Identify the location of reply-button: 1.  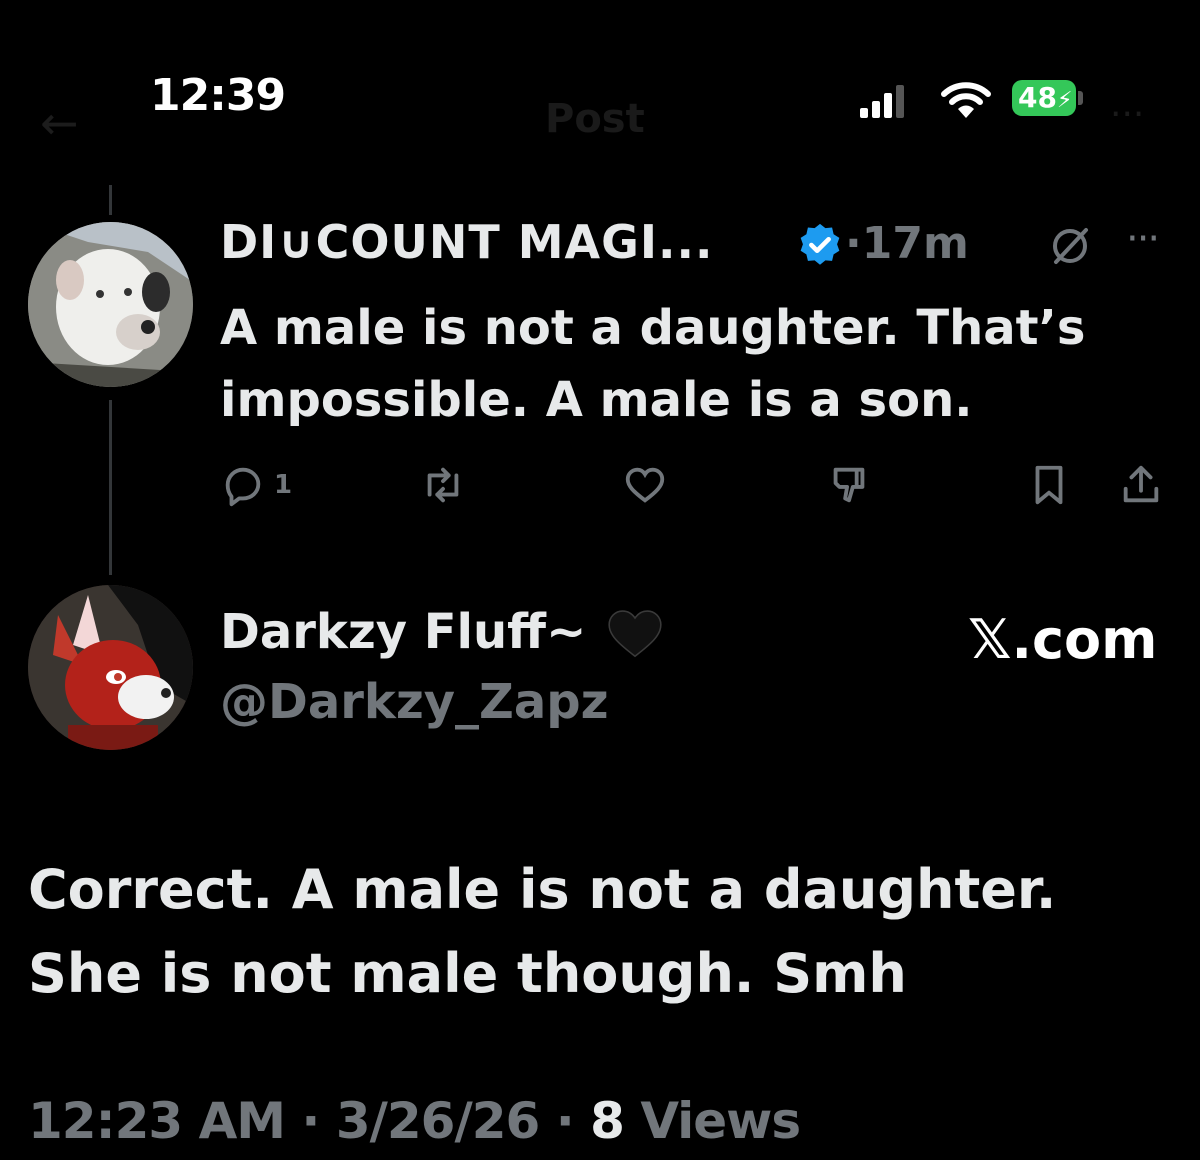
(256, 485).